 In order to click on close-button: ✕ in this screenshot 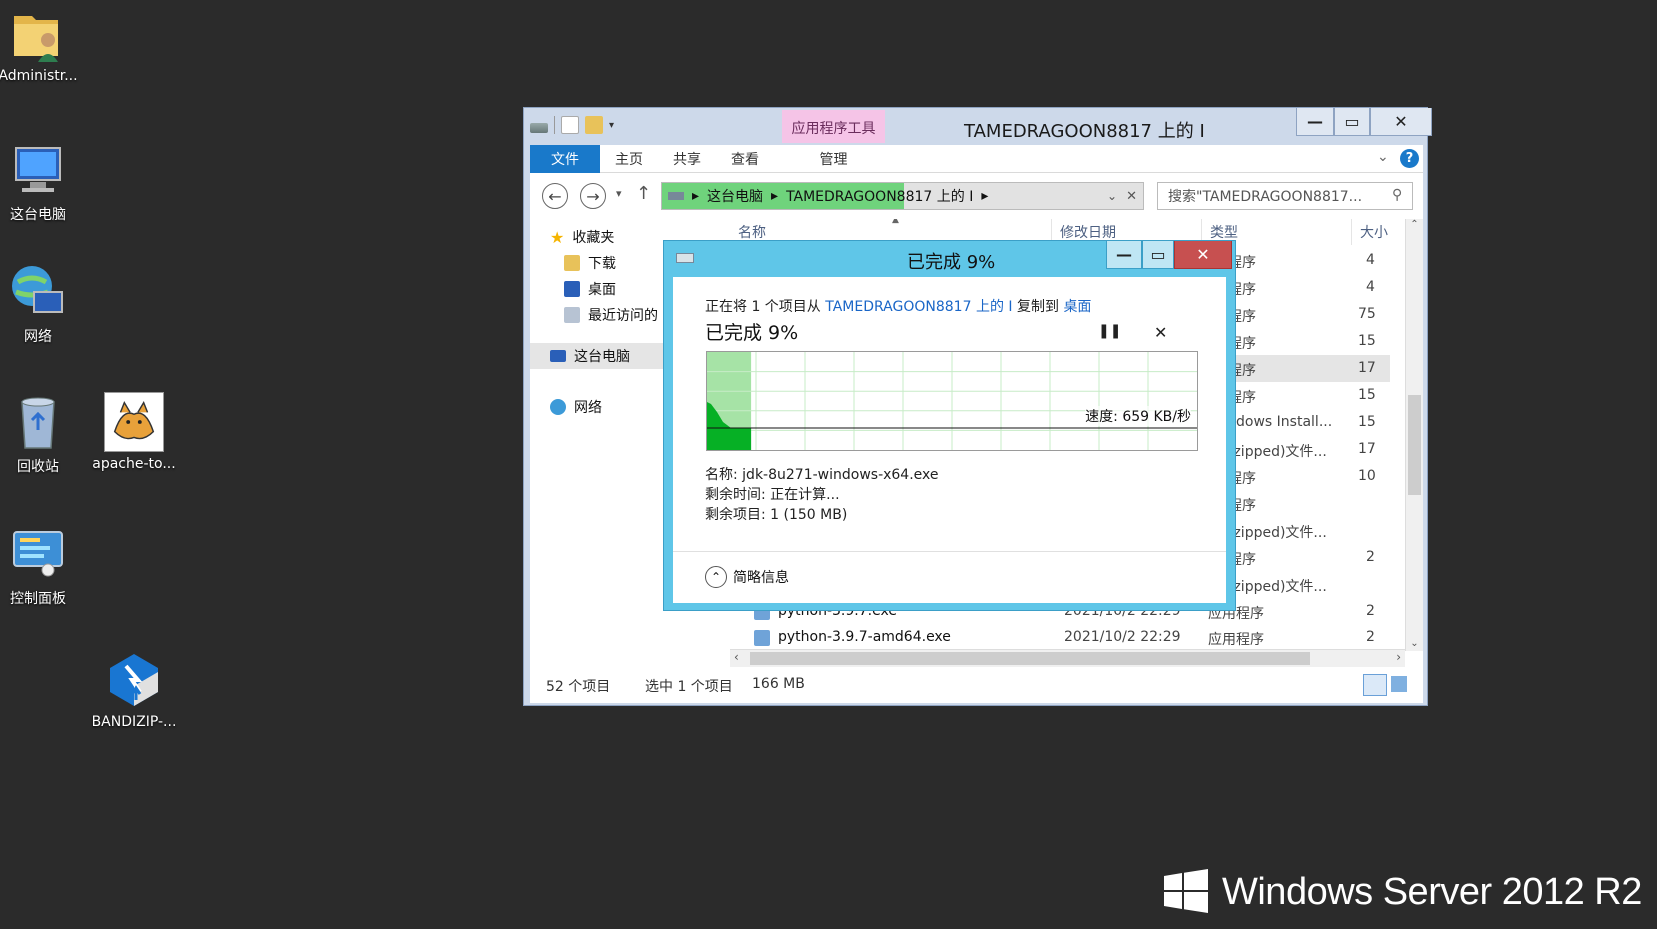, I will do `click(1401, 122)`.